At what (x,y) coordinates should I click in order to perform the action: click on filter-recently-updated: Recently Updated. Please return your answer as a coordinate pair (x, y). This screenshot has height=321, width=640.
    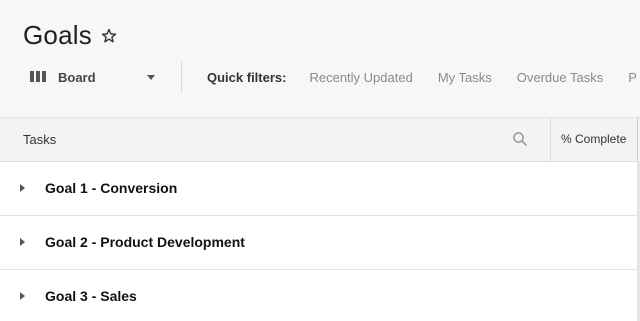
    Looking at the image, I should click on (360, 77).